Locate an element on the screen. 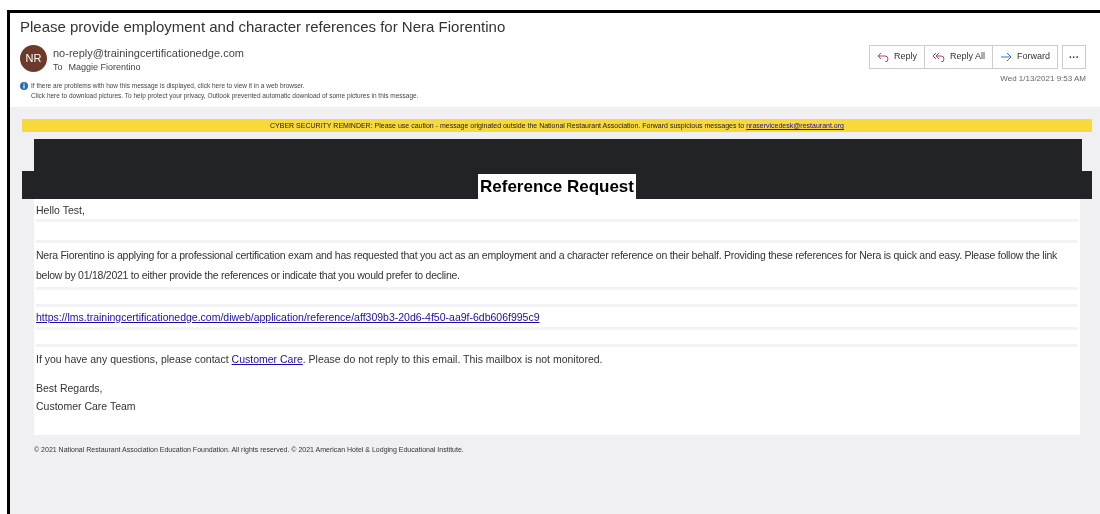 This screenshot has width=1100, height=514. sender-address: no-reply@trainingcertificationedge.com is located at coordinates (149, 53).